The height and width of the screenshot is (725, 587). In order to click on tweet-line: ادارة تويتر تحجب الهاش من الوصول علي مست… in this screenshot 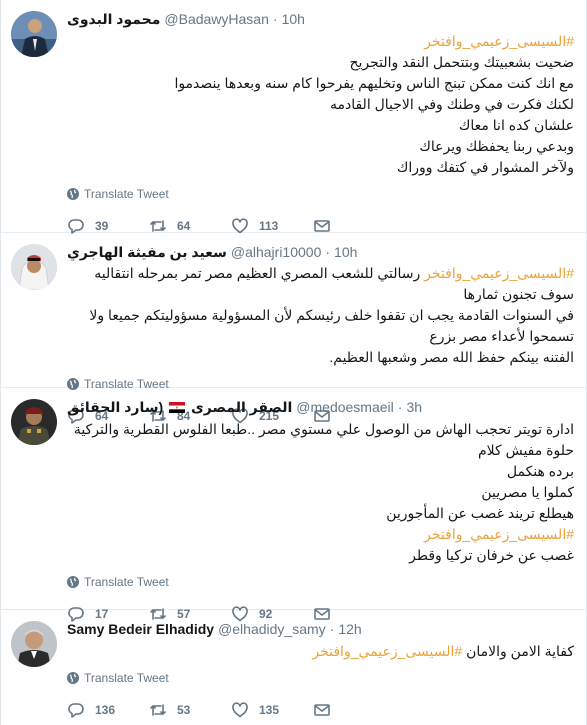, I will do `click(323, 439)`.